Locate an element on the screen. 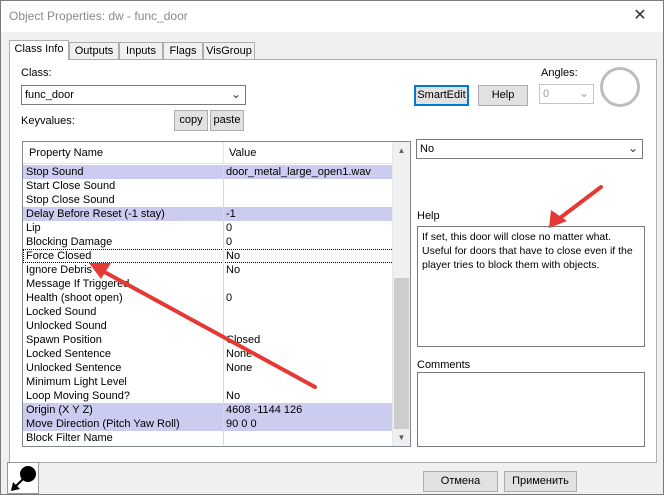 Image resolution: width=664 pixels, height=496 pixels. annotation-arrow-force-closed is located at coordinates (207, 328).